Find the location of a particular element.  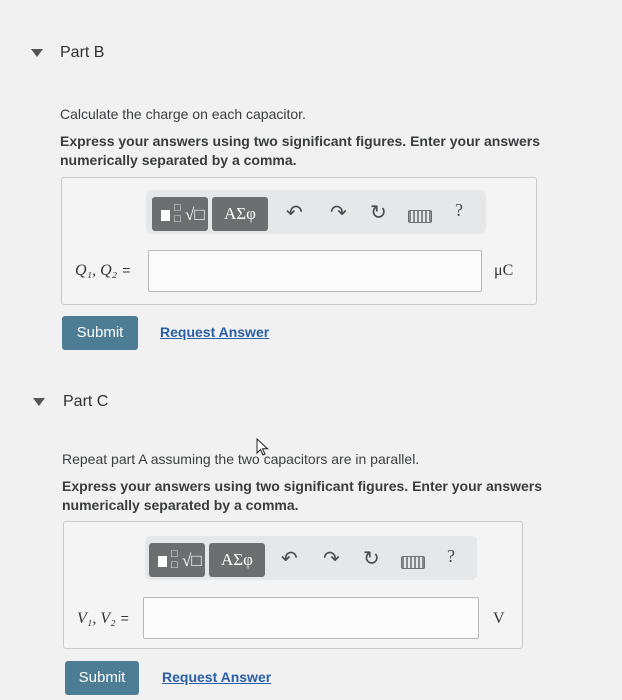

mouse-cursor-icon is located at coordinates (262, 447).